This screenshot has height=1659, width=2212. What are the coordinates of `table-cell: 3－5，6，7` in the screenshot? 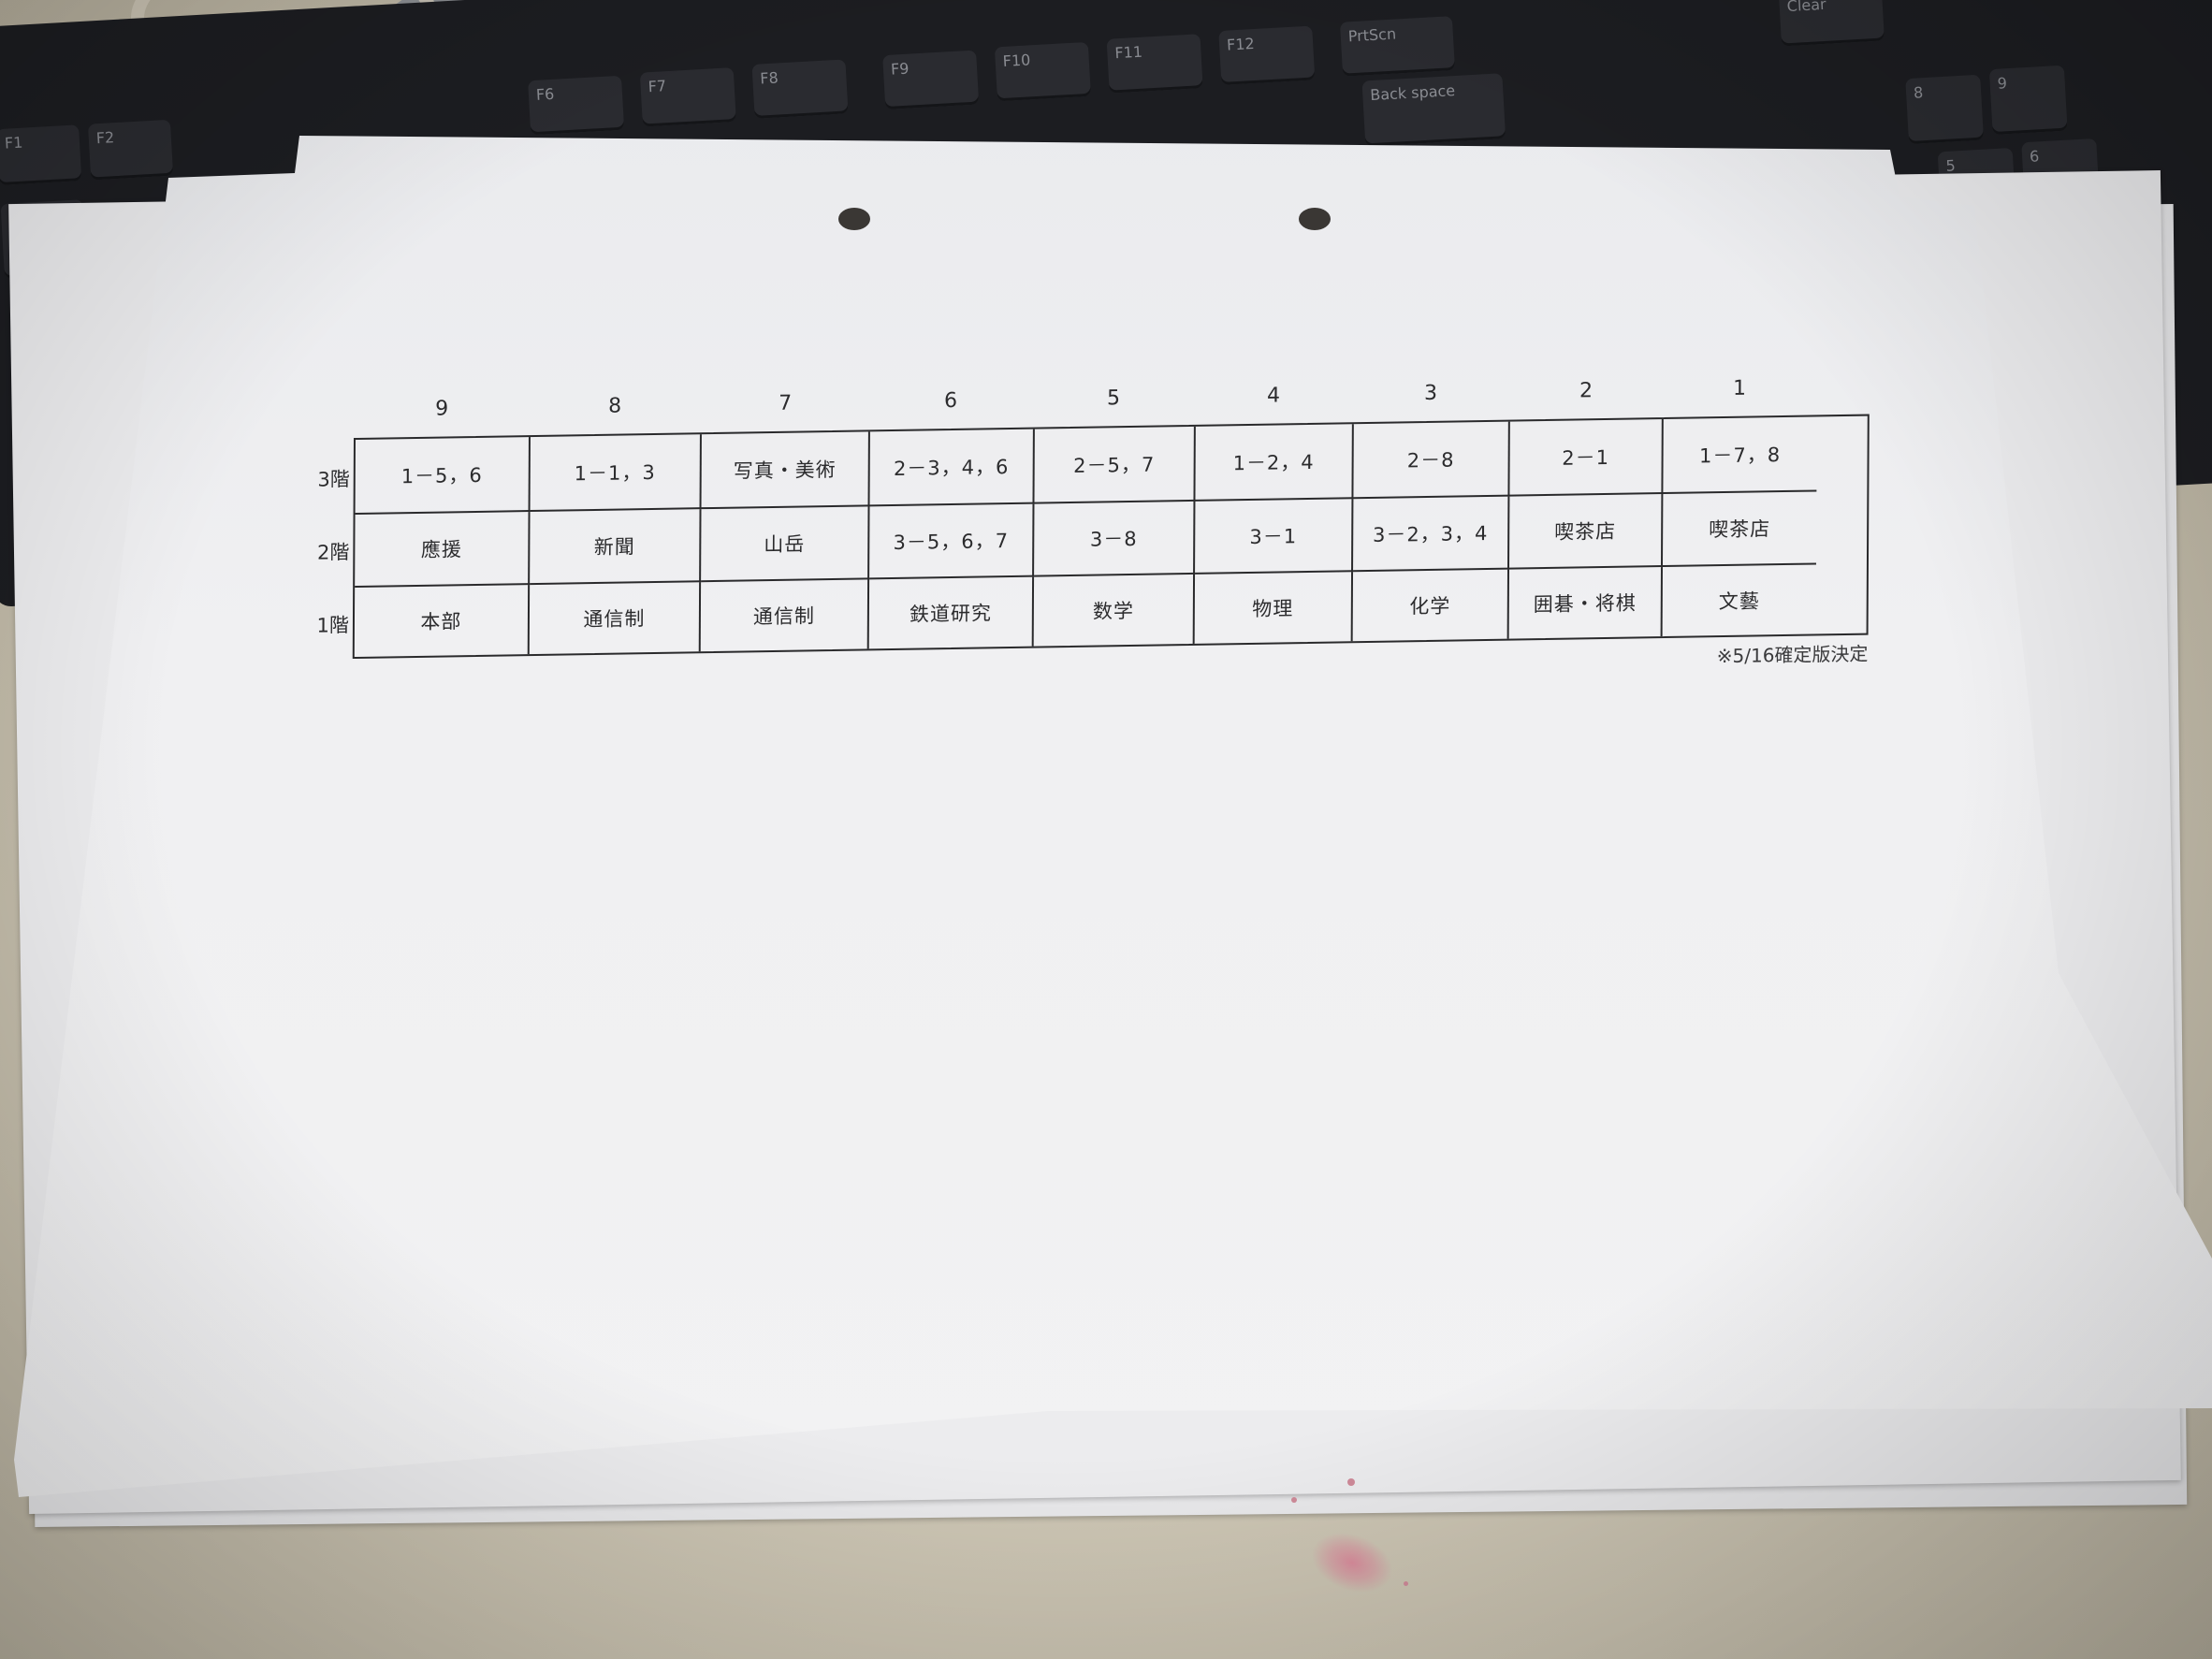 It's located at (952, 541).